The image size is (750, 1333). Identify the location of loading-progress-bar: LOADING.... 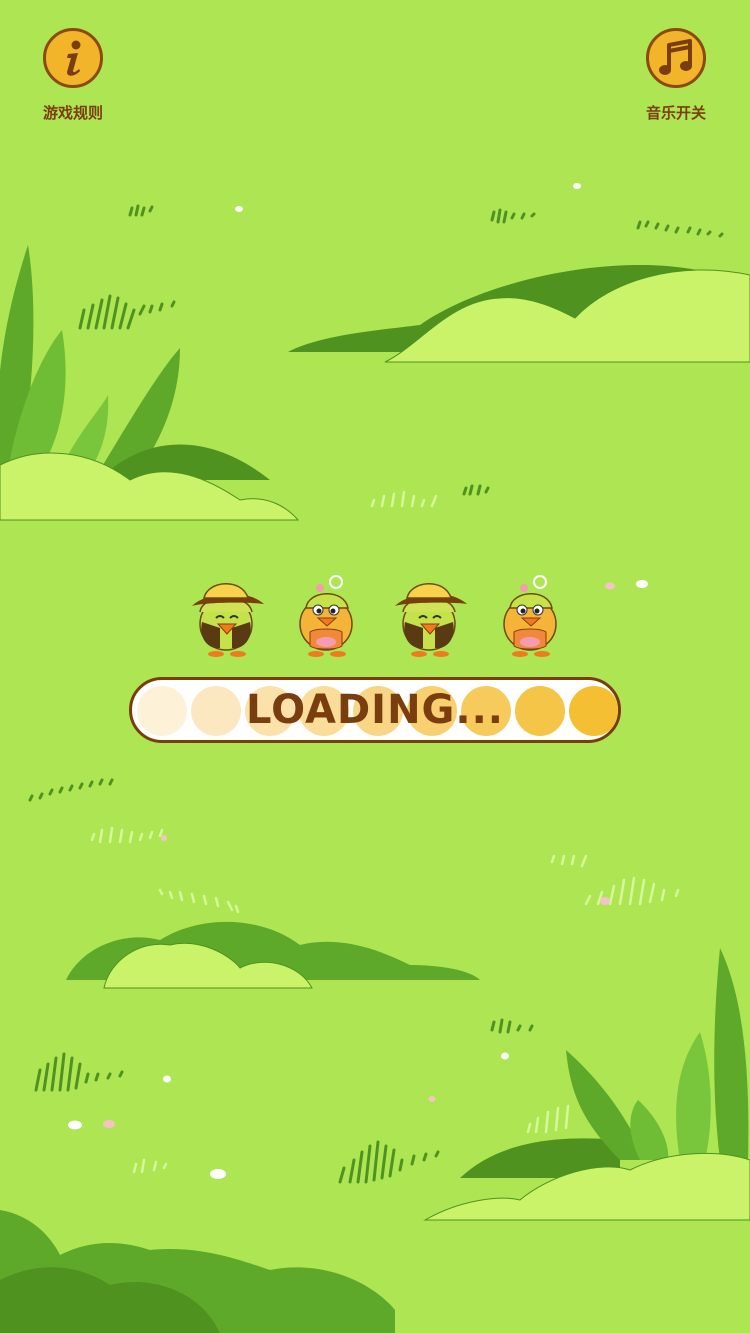
(375, 710).